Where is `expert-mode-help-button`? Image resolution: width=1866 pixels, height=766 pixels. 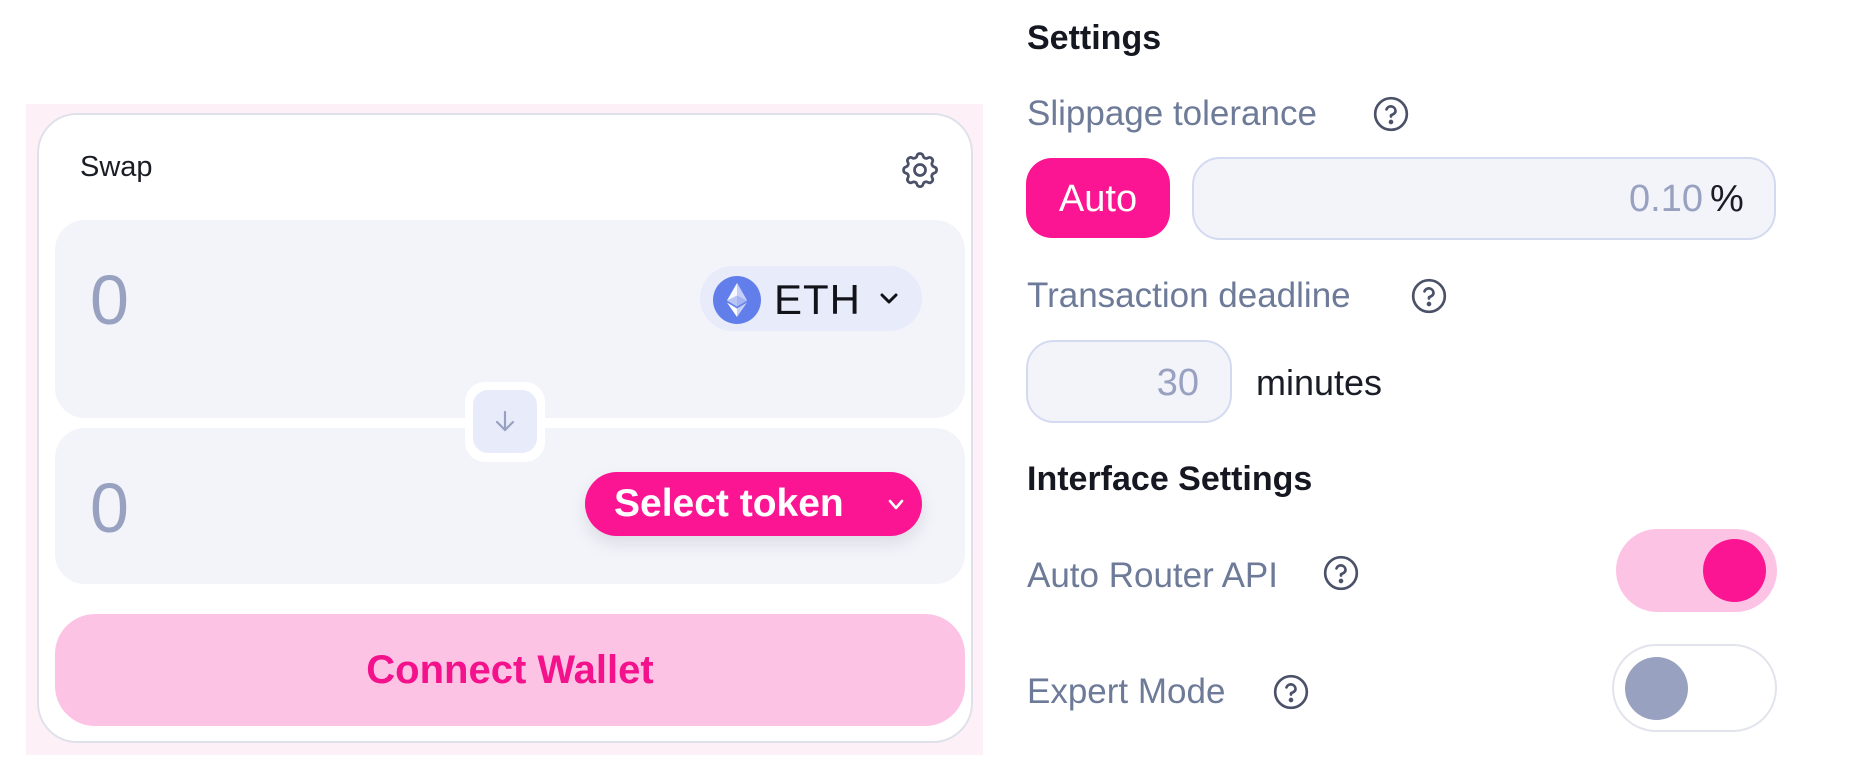 expert-mode-help-button is located at coordinates (1291, 692).